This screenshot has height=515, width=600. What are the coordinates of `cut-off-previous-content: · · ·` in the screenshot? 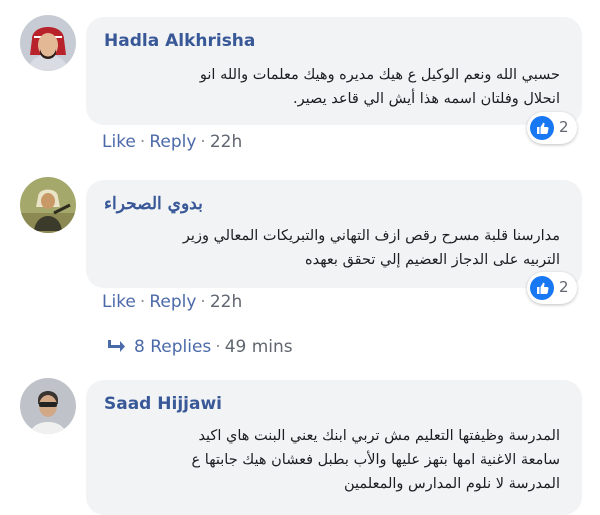 It's located at (300, 5).